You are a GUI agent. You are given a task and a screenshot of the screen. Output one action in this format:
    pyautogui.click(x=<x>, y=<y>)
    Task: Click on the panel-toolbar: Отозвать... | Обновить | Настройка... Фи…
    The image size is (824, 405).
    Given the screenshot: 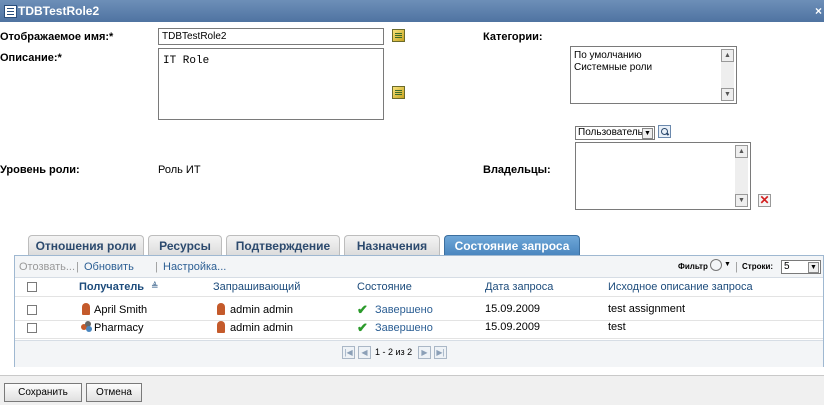 What is the action you would take?
    pyautogui.click(x=419, y=267)
    